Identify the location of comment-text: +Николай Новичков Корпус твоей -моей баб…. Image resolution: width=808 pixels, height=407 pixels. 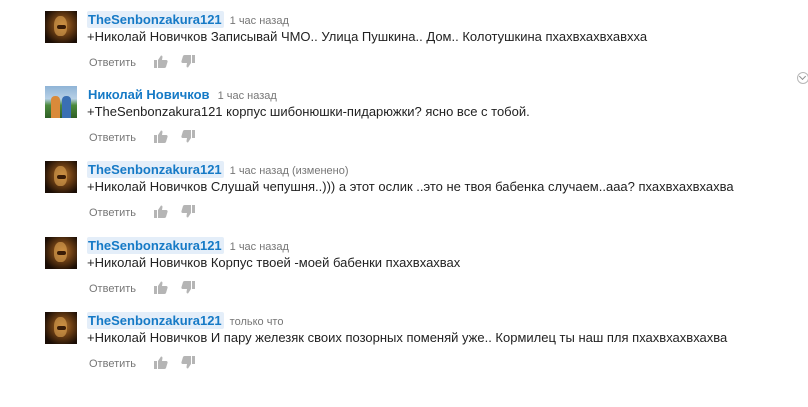
(274, 262).